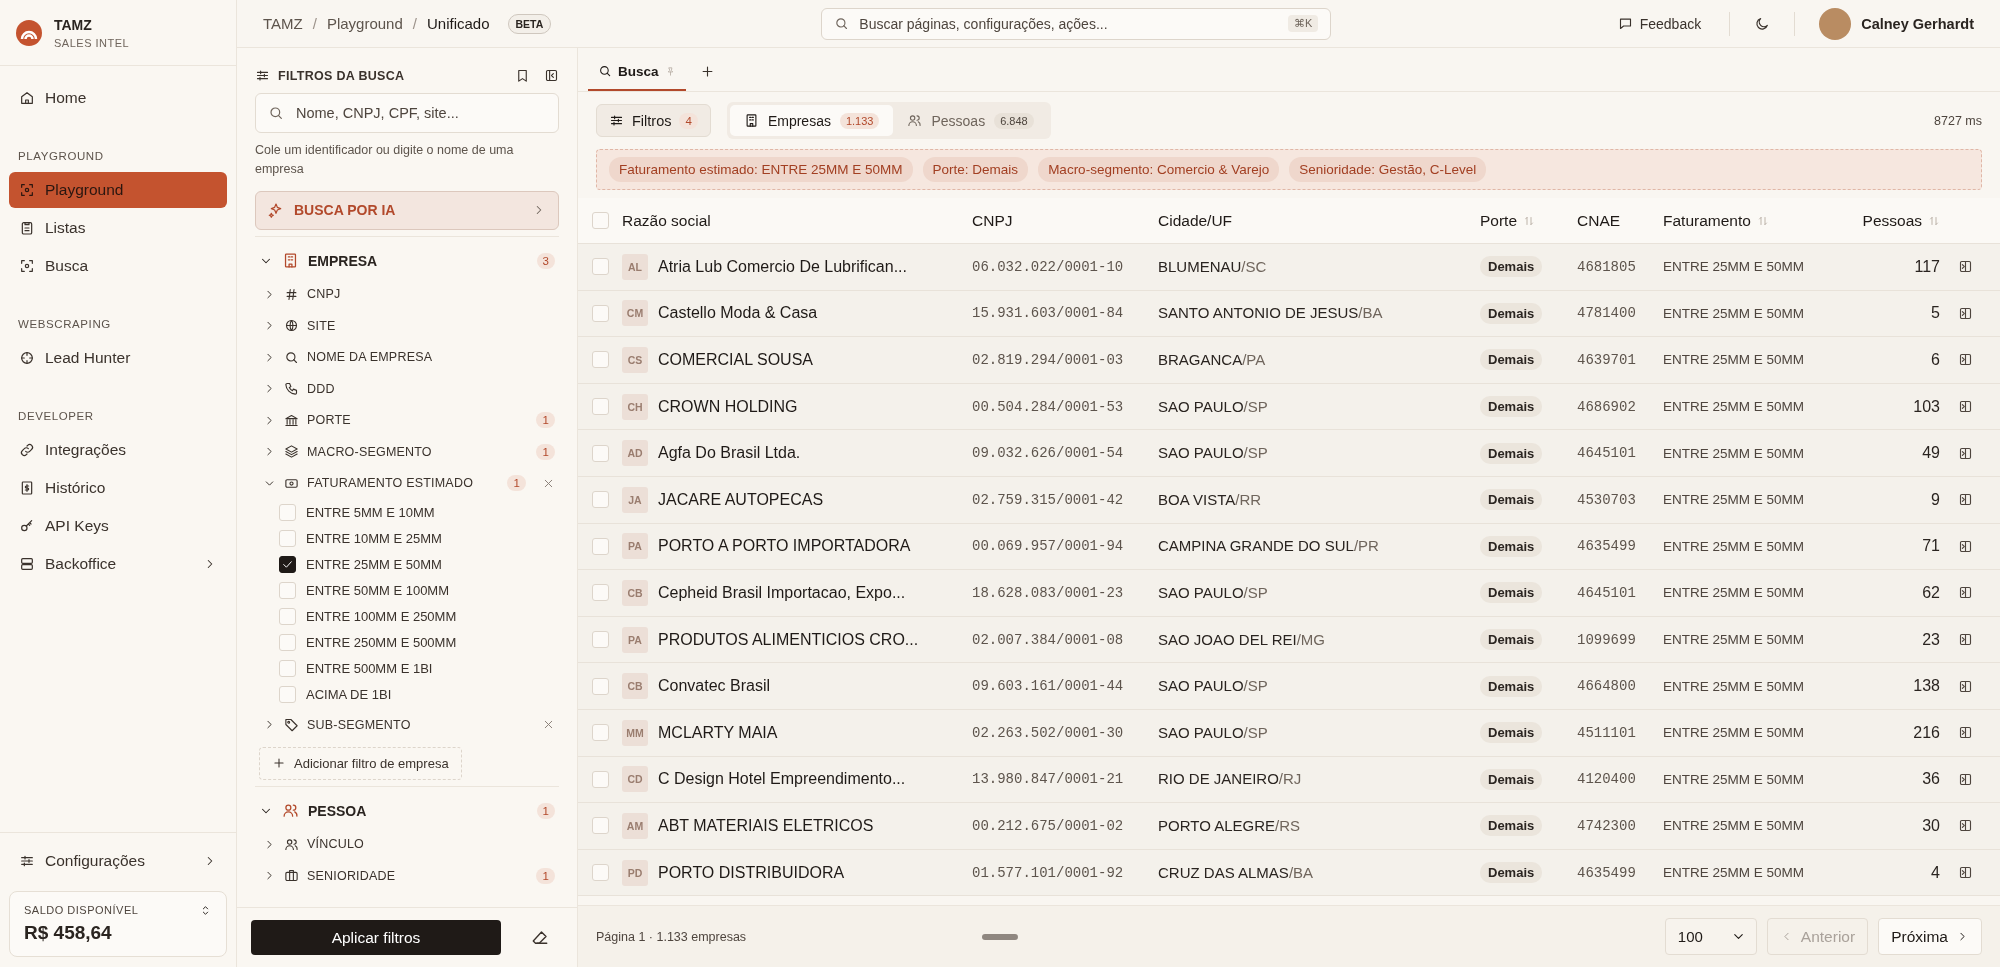 Image resolution: width=2000 pixels, height=967 pixels. I want to click on filter-option: ENTRE 250MM E 500MM, so click(419, 642).